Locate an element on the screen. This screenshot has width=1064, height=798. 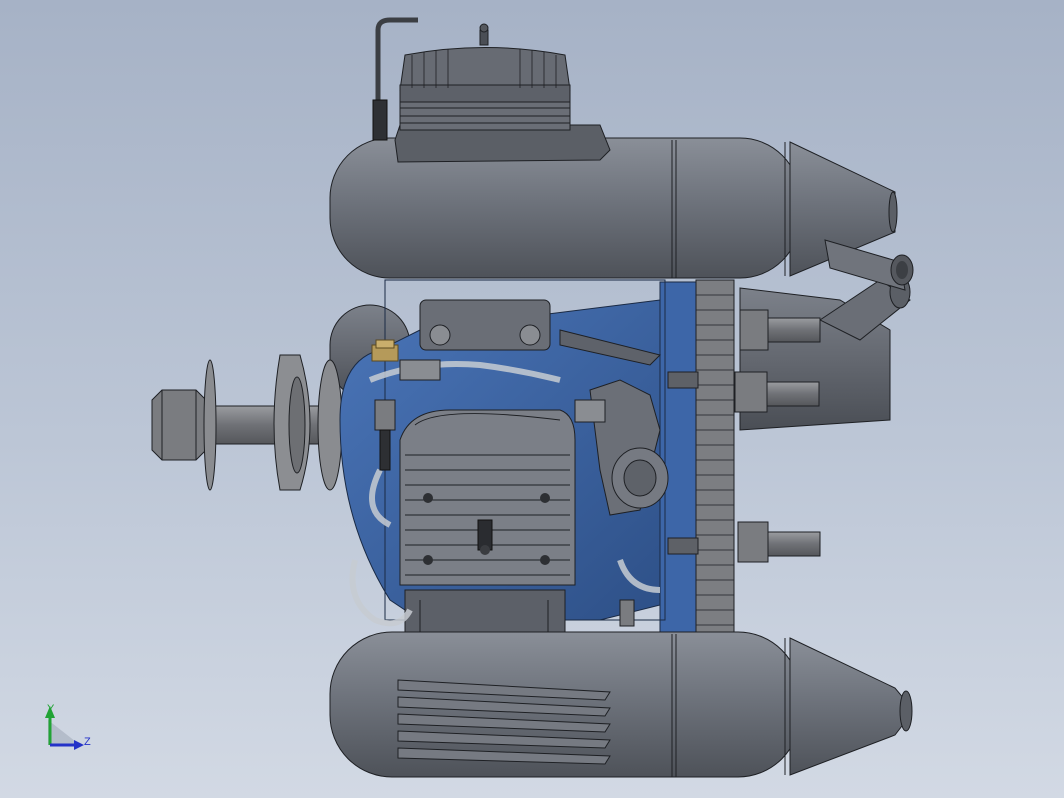
front-cylinder-head is located at coordinates (487, 497).